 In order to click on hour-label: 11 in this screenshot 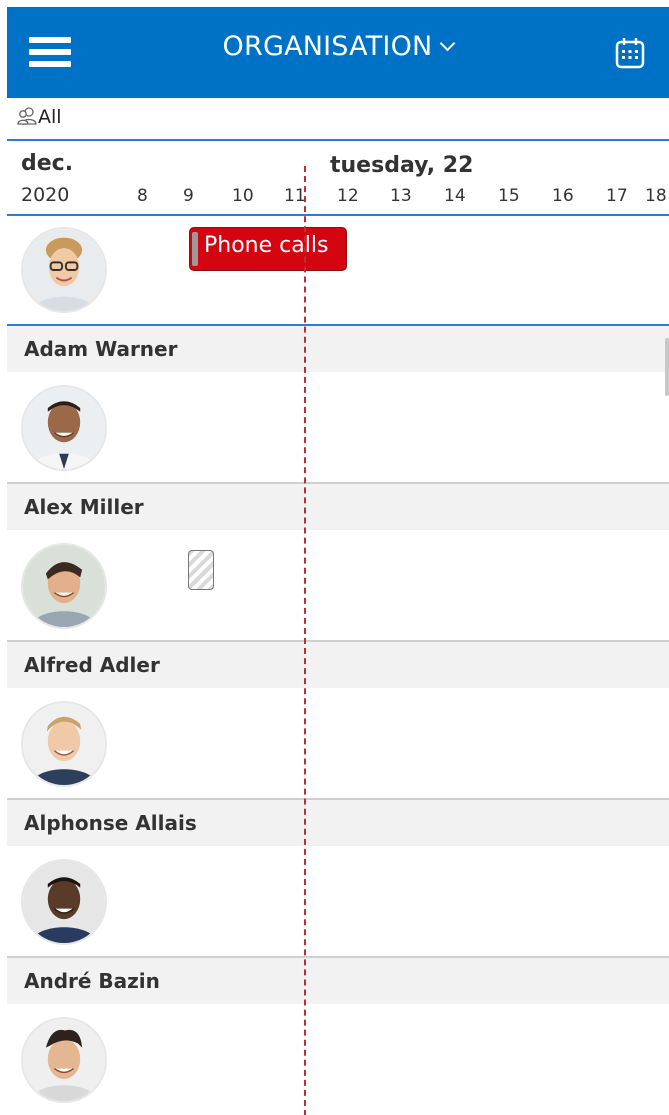, I will do `click(295, 196)`.